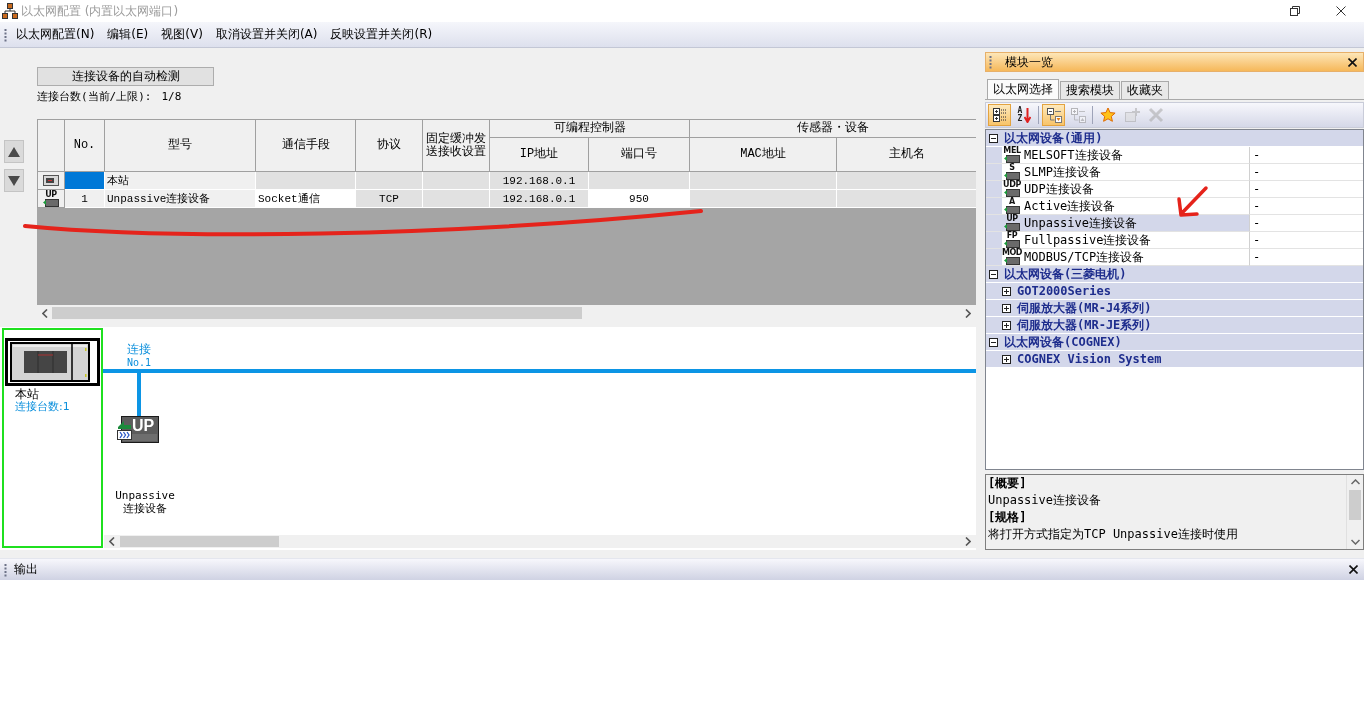  I want to click on auto-detect-button: 连接设备的自动检测, so click(125, 76).